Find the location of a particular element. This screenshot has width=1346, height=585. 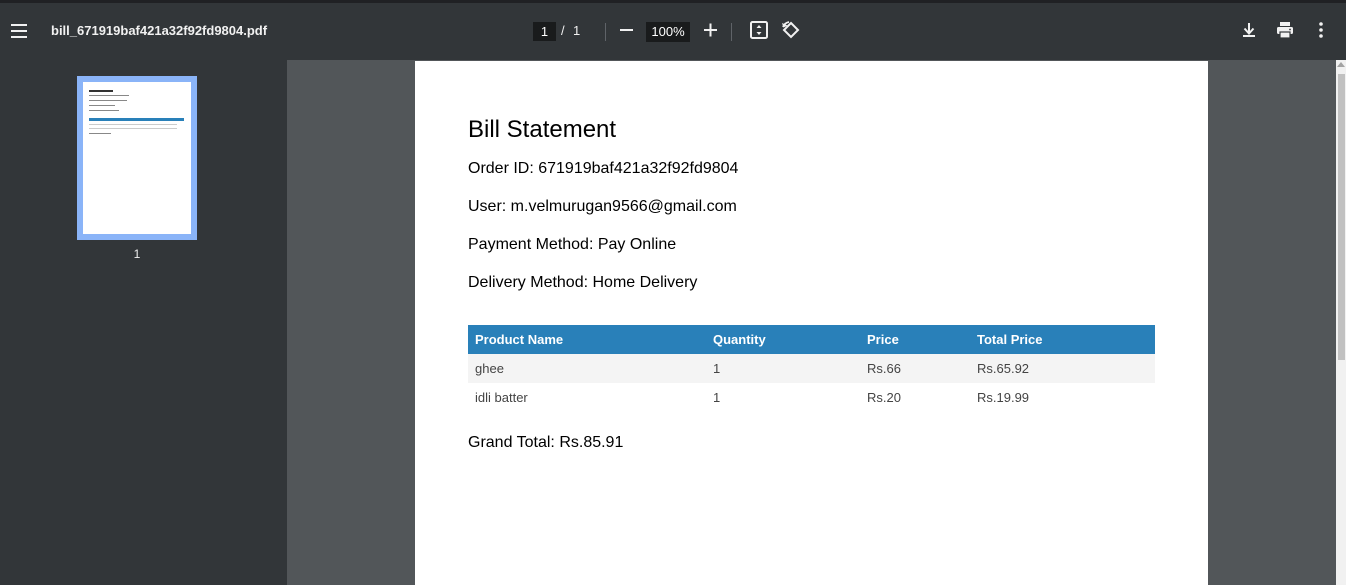

file-name: bill_671919baf421a32f92fd9804.pdf is located at coordinates (159, 30).